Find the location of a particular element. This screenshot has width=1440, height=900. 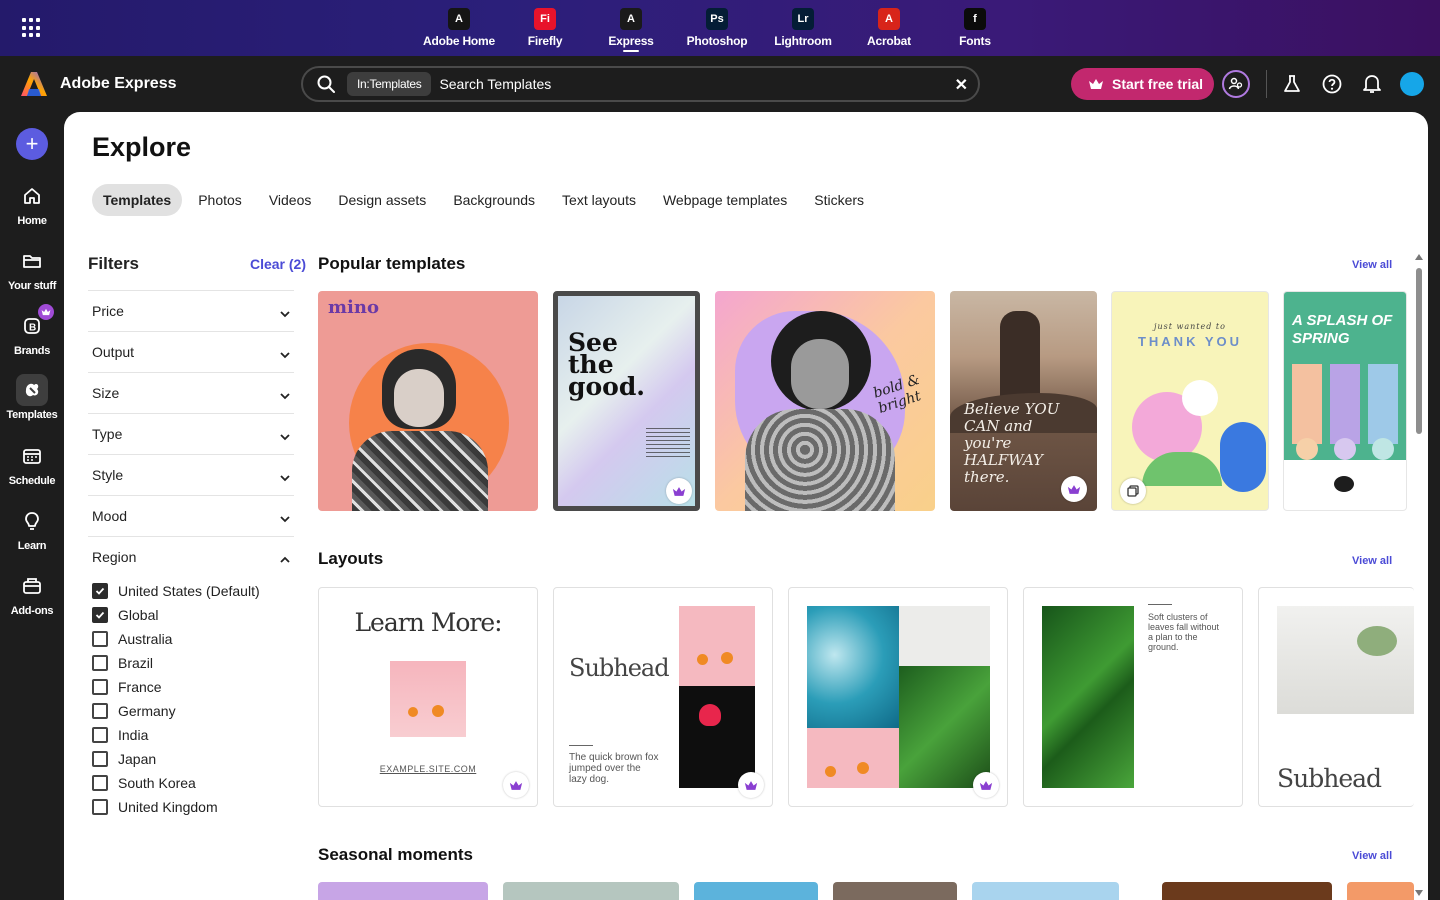

search-scope-chip: In:Templates is located at coordinates (389, 84).